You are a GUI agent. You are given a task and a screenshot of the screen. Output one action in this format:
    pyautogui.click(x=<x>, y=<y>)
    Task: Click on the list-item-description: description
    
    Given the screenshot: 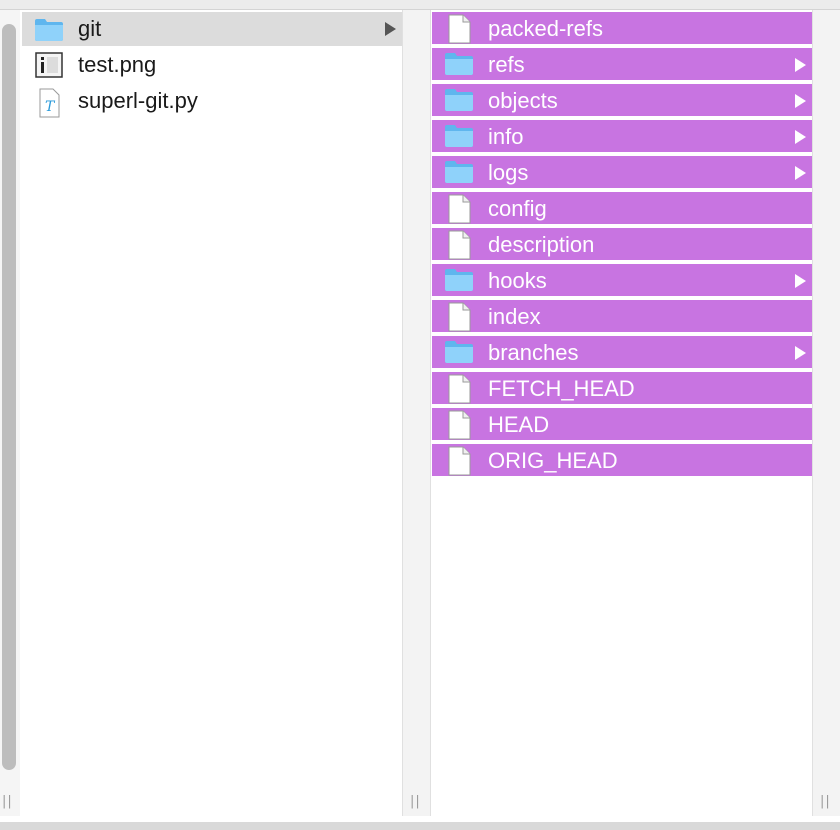 What is the action you would take?
    pyautogui.click(x=622, y=245)
    